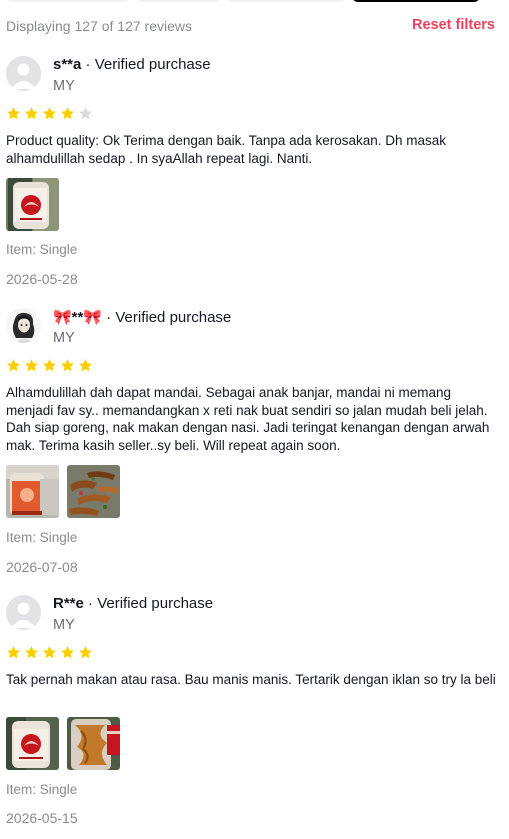  I want to click on review-date: 2026-07-08, so click(42, 567).